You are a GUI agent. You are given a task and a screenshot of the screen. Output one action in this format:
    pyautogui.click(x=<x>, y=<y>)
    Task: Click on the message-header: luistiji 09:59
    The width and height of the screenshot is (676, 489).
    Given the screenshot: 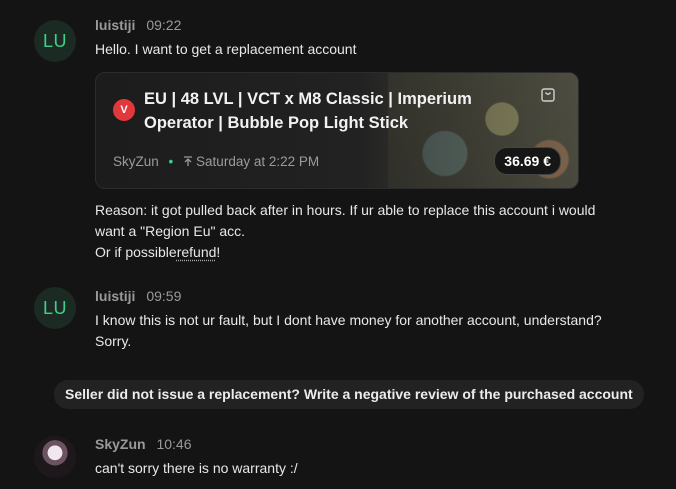 What is the action you would take?
    pyautogui.click(x=138, y=296)
    